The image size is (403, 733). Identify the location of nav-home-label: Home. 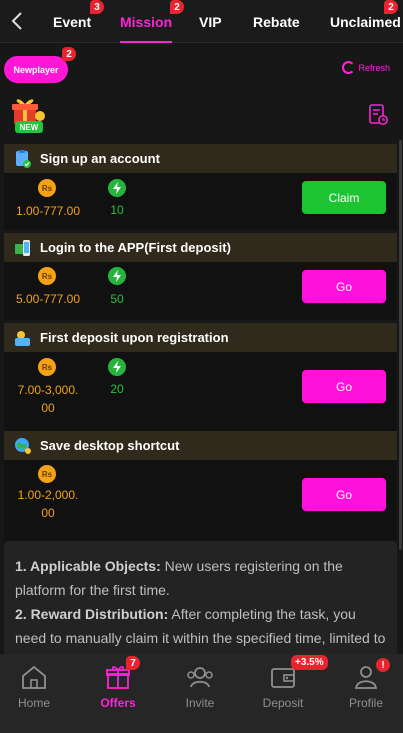
(33, 703).